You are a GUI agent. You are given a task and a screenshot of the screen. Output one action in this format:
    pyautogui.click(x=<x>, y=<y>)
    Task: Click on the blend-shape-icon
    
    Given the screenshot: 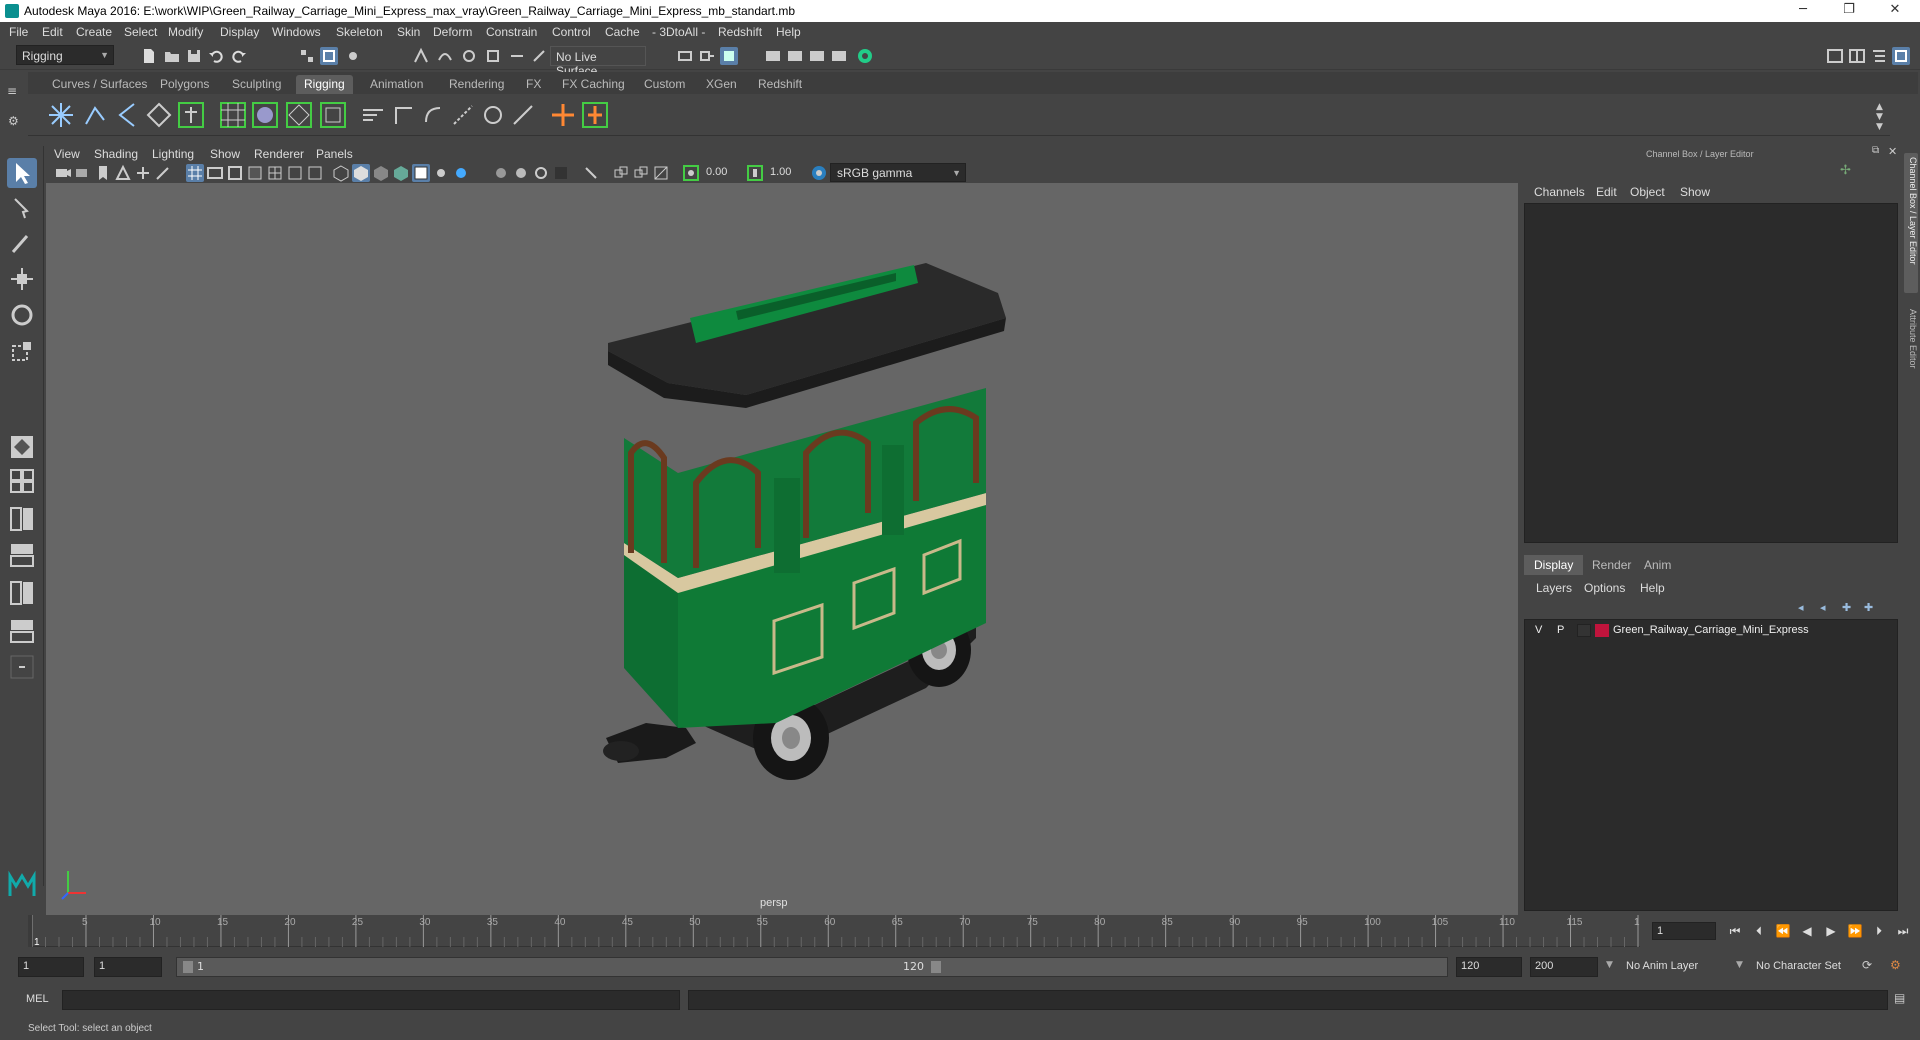 What is the action you would take?
    pyautogui.click(x=333, y=115)
    